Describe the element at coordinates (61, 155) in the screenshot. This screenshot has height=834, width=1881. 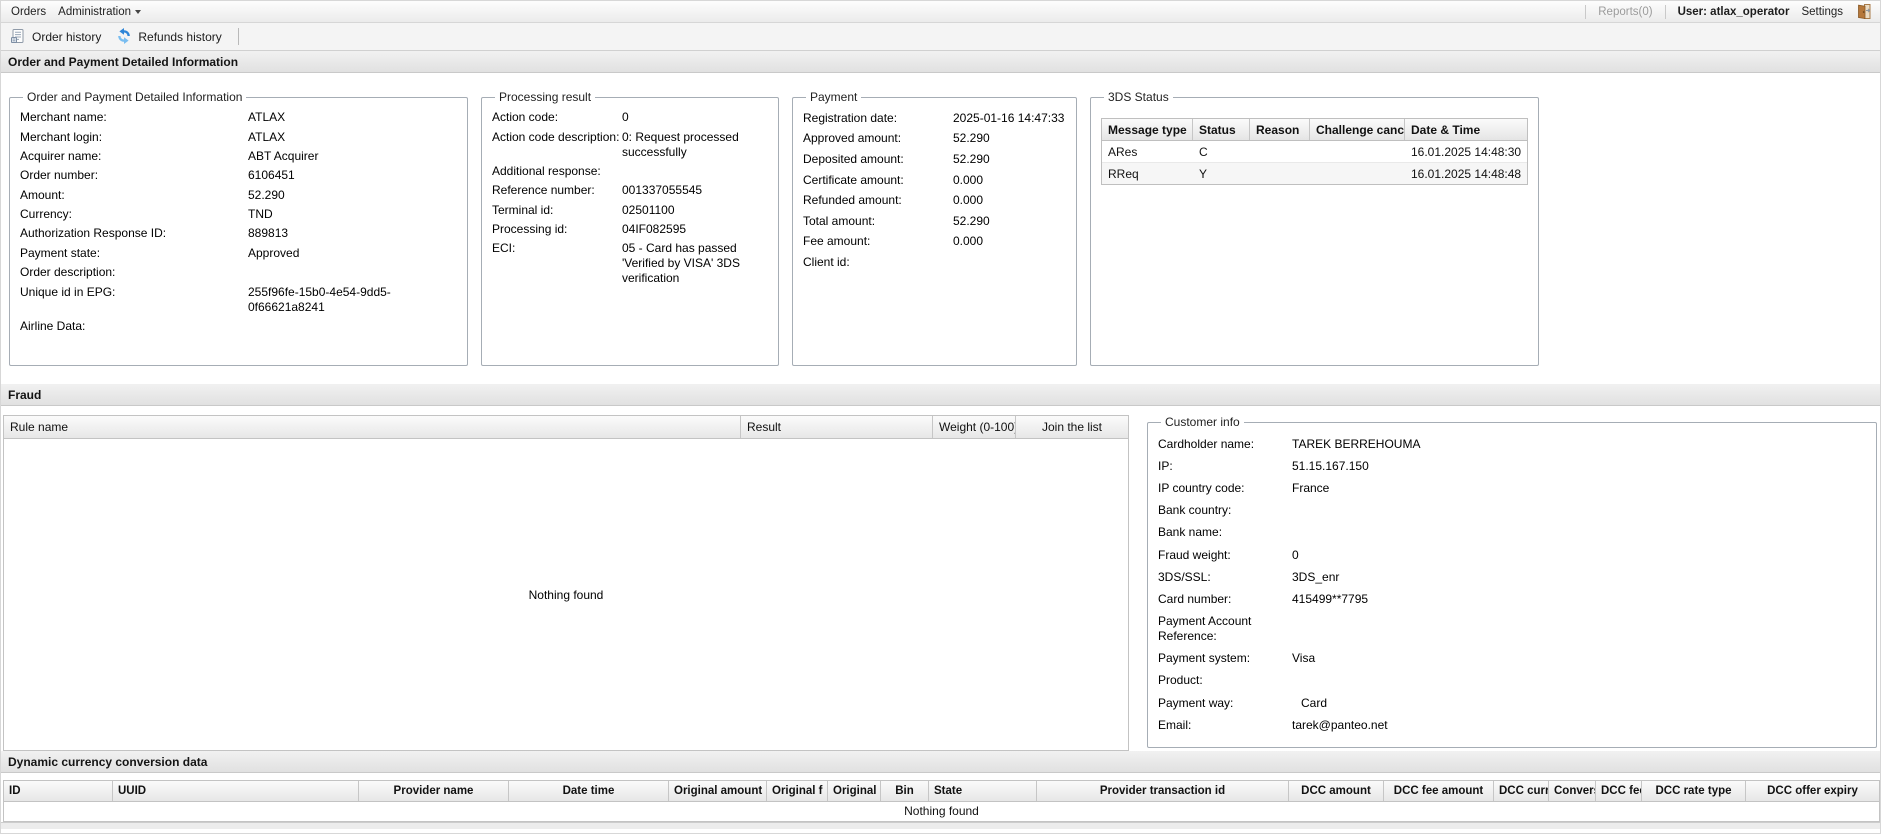
I see `field-label: Acquirer name:` at that location.